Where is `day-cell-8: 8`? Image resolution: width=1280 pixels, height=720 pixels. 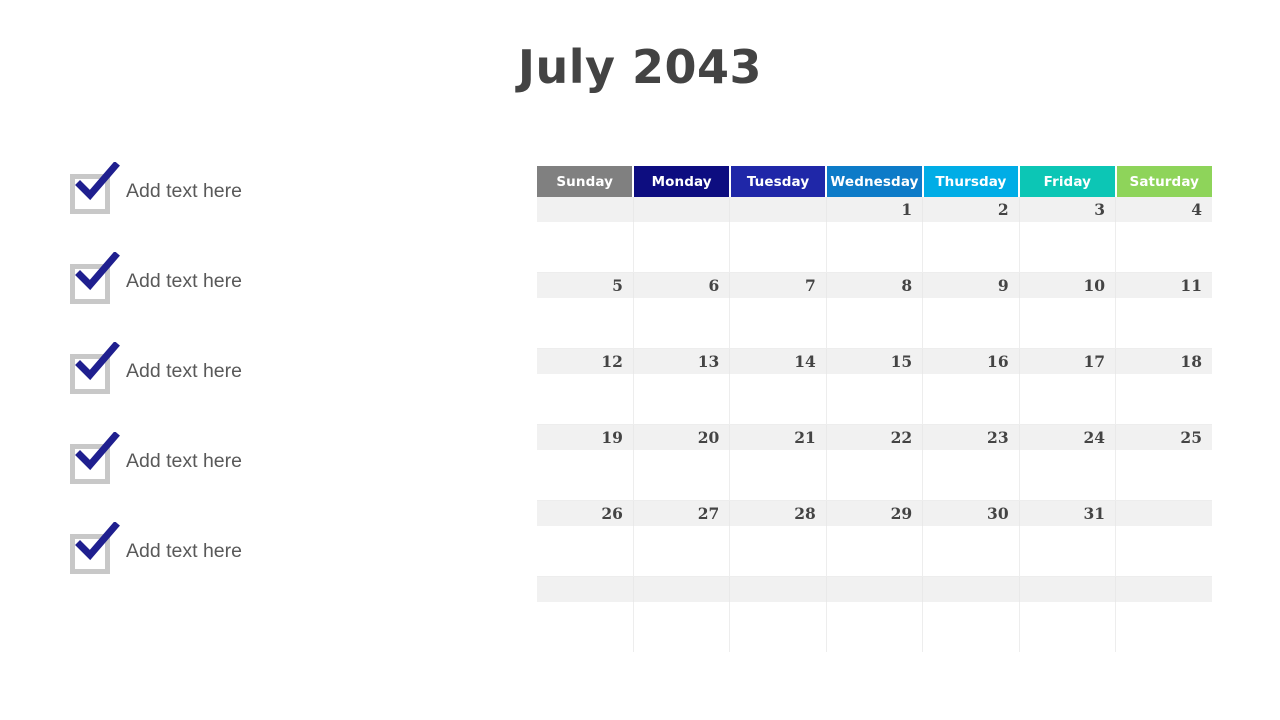 day-cell-8: 8 is located at coordinates (874, 285).